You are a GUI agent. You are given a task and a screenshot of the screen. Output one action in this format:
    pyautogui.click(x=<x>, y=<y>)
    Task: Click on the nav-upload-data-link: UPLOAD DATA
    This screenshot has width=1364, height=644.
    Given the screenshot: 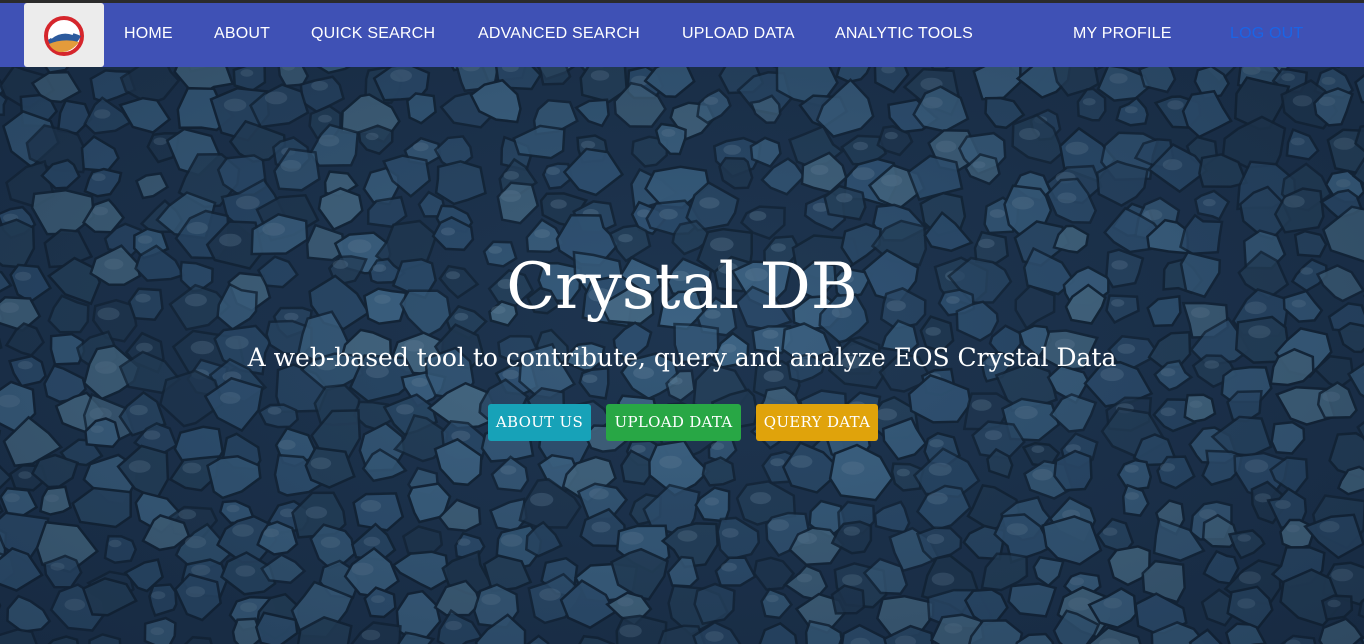 What is the action you would take?
    pyautogui.click(x=738, y=34)
    